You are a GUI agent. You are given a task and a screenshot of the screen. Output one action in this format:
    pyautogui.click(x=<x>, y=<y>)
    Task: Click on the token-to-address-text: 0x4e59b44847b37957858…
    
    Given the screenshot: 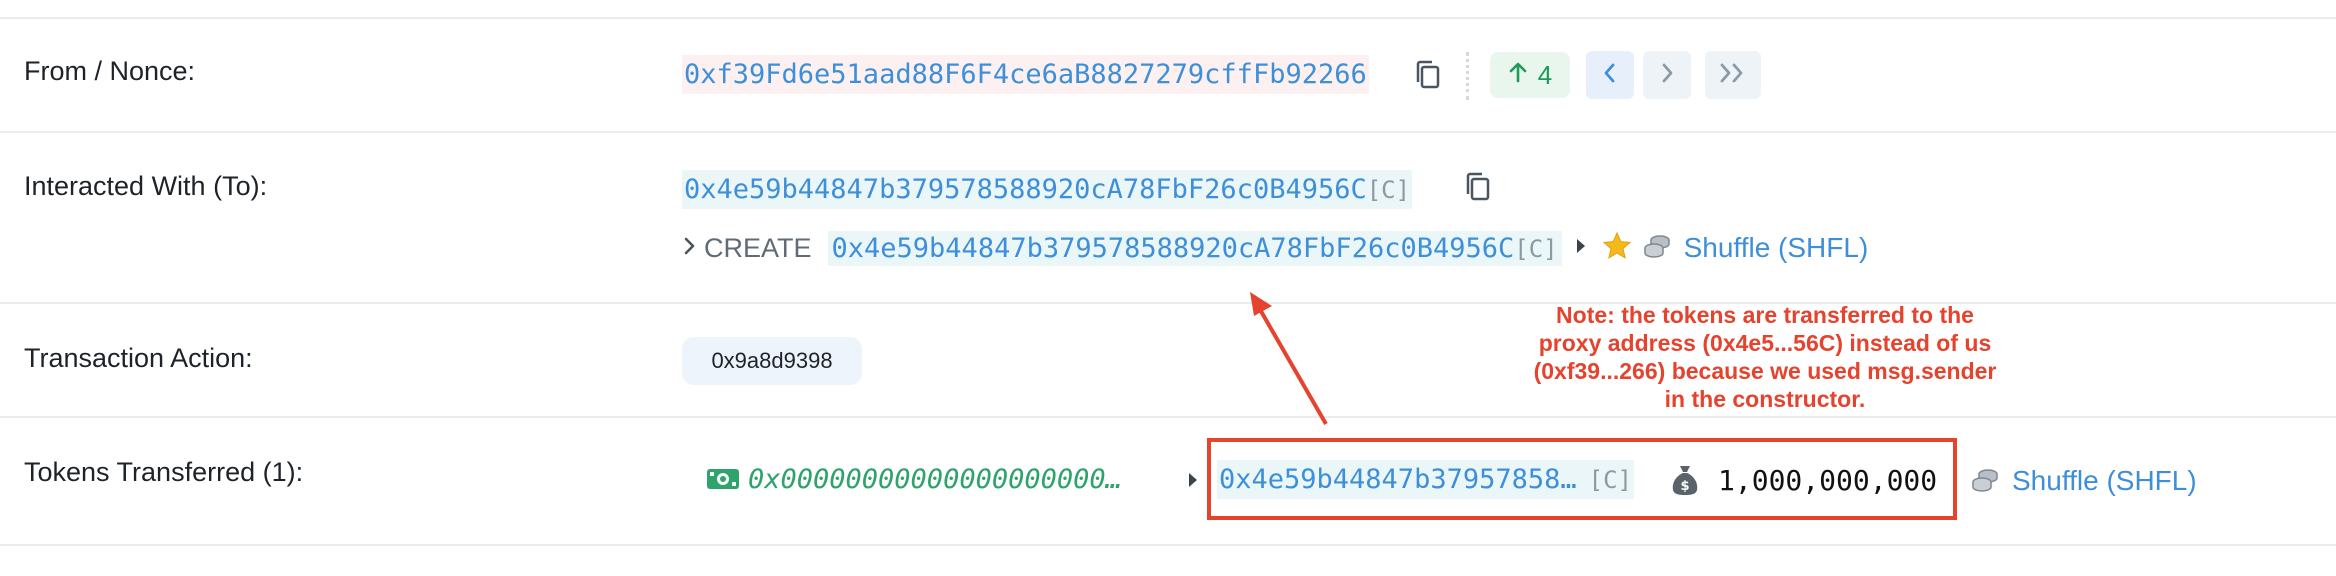 What is the action you would take?
    pyautogui.click(x=1398, y=479)
    